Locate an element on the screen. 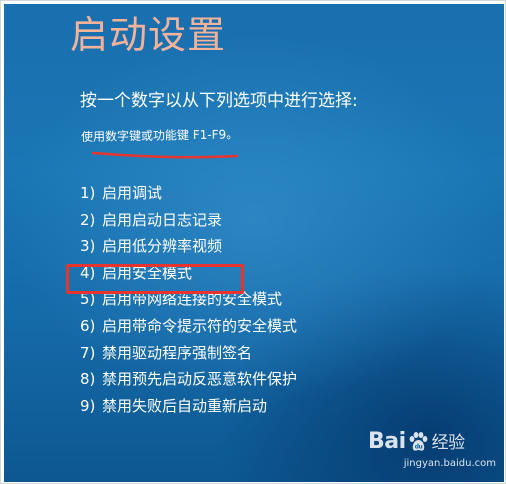 The height and width of the screenshot is (484, 506). option-disable-driver-signature-enforcement: 7) 禁用驱动程序强制签名 is located at coordinates (188, 353).